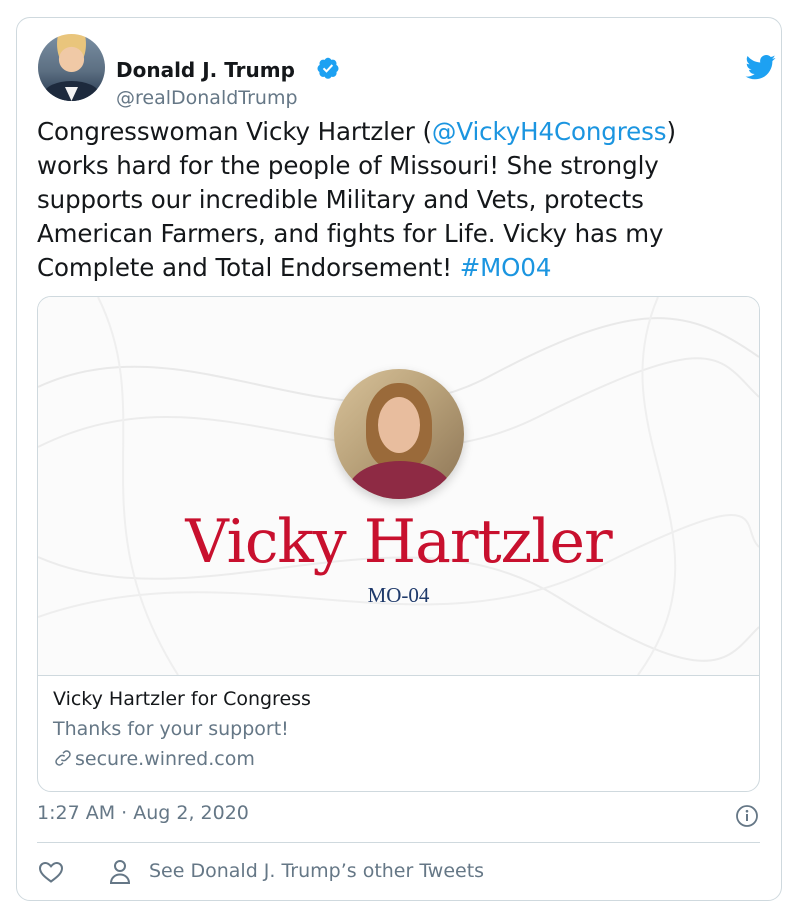  What do you see at coordinates (207, 98) in the screenshot?
I see `author-handle: @realDonaldTrump` at bounding box center [207, 98].